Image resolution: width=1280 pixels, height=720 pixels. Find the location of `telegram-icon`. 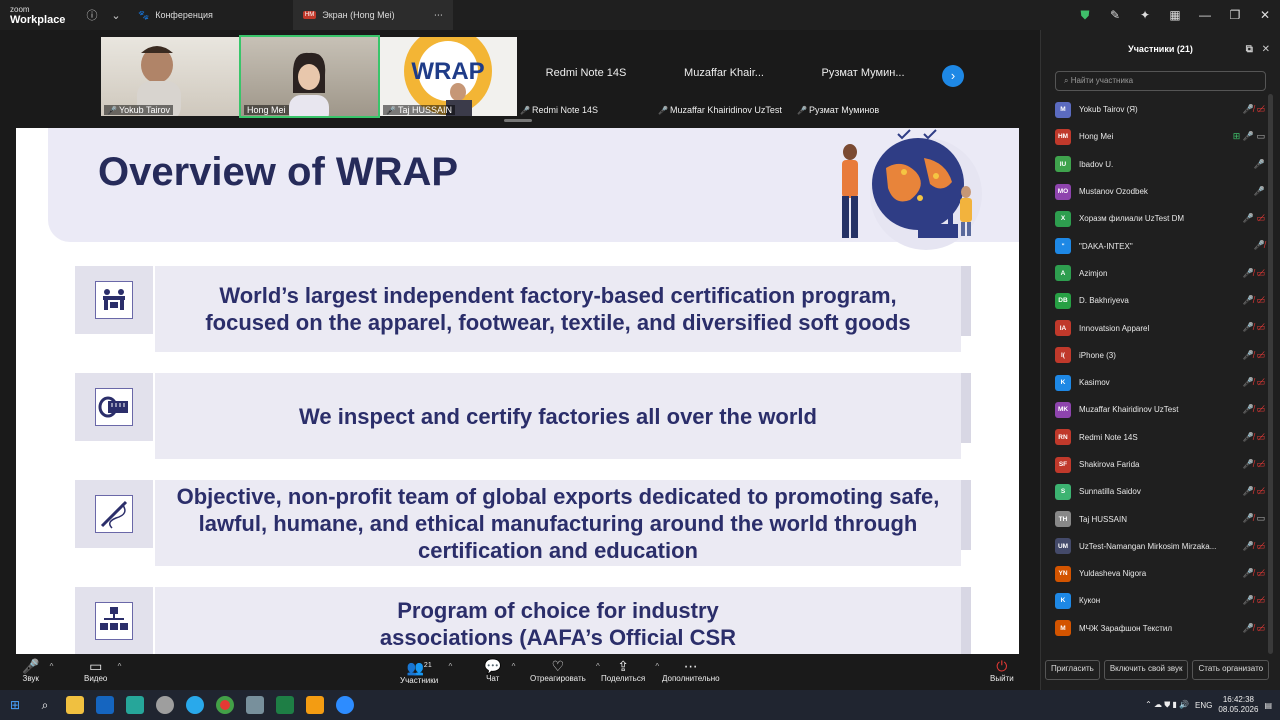

telegram-icon is located at coordinates (195, 705).